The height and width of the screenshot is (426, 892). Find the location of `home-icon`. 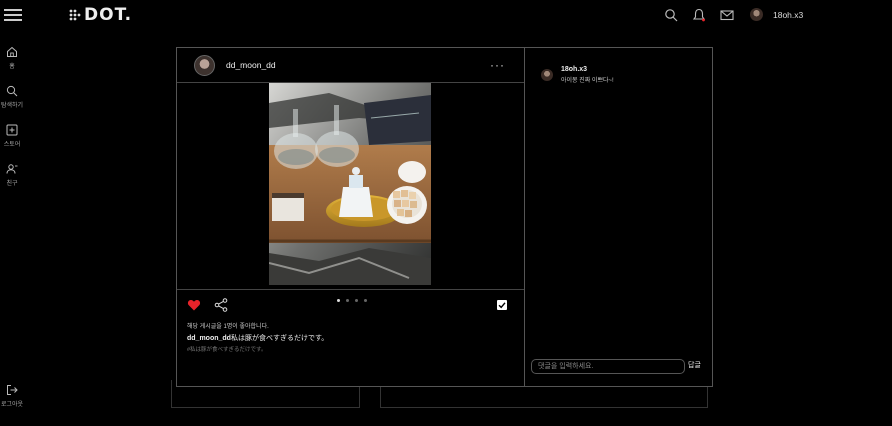

home-icon is located at coordinates (12, 51).